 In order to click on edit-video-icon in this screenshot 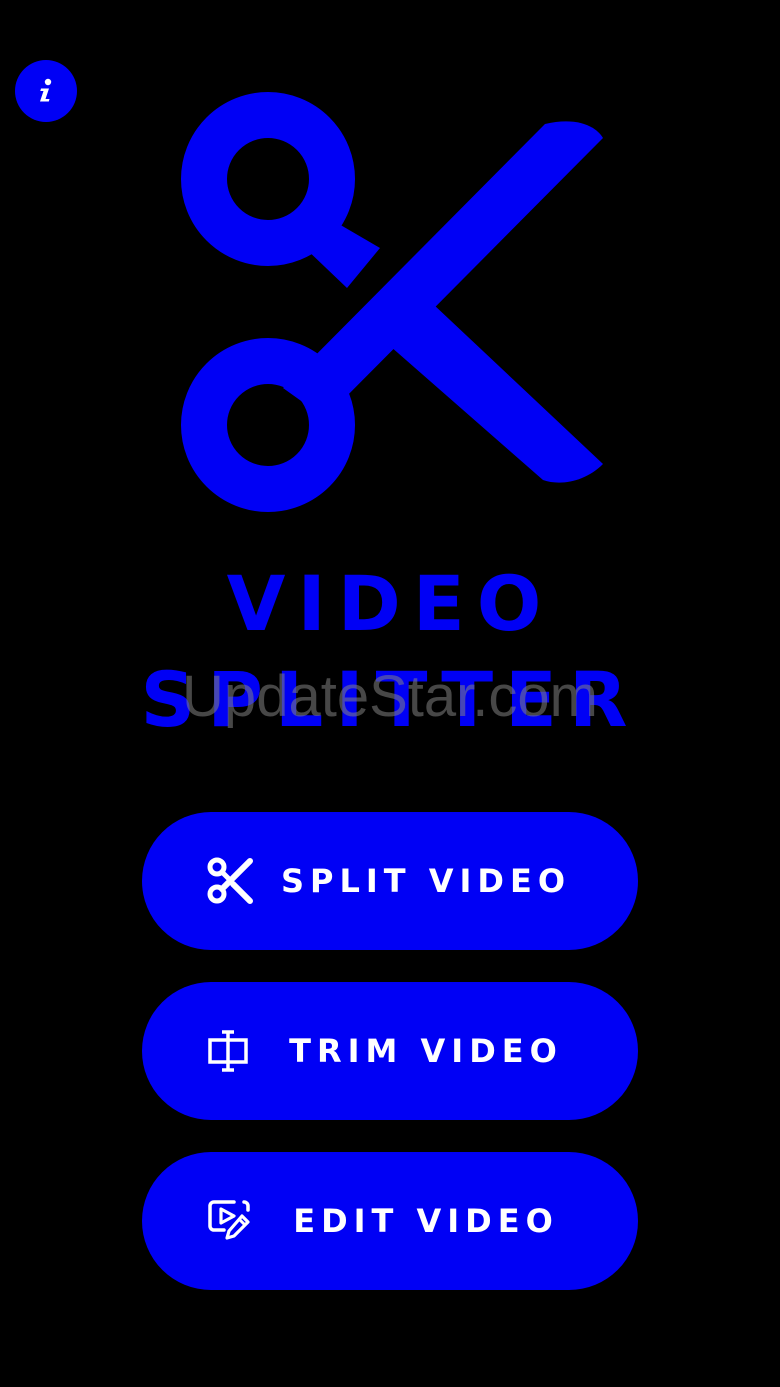, I will do `click(229, 1221)`.